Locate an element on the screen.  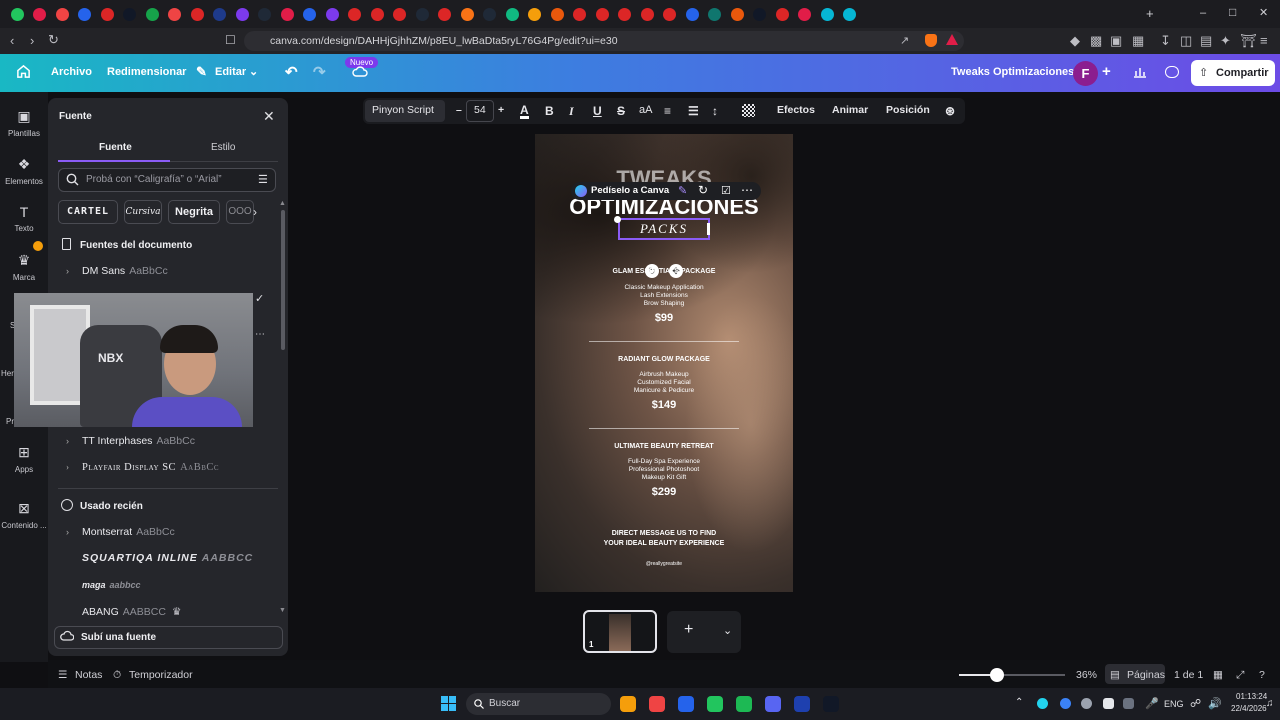
package-item: Lash Extensions is located at coordinates (664, 295).